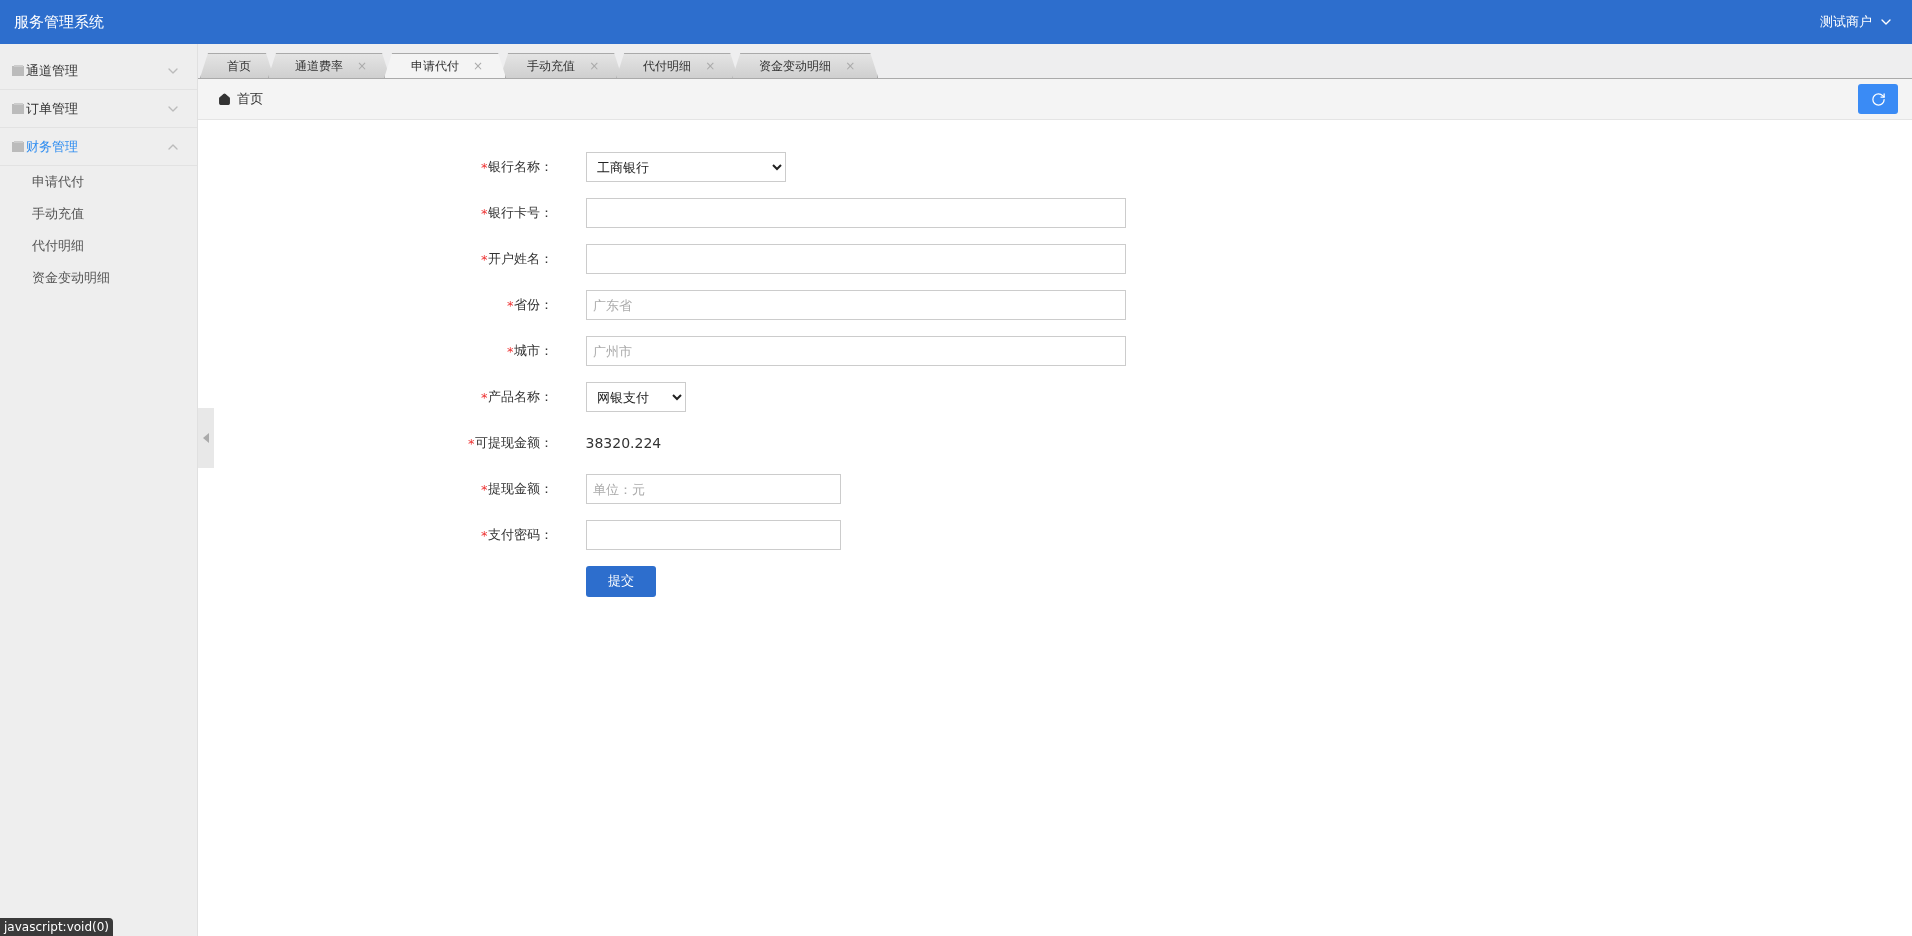  What do you see at coordinates (98, 278) in the screenshot?
I see `sidebar-subitem: 资金变动明细` at bounding box center [98, 278].